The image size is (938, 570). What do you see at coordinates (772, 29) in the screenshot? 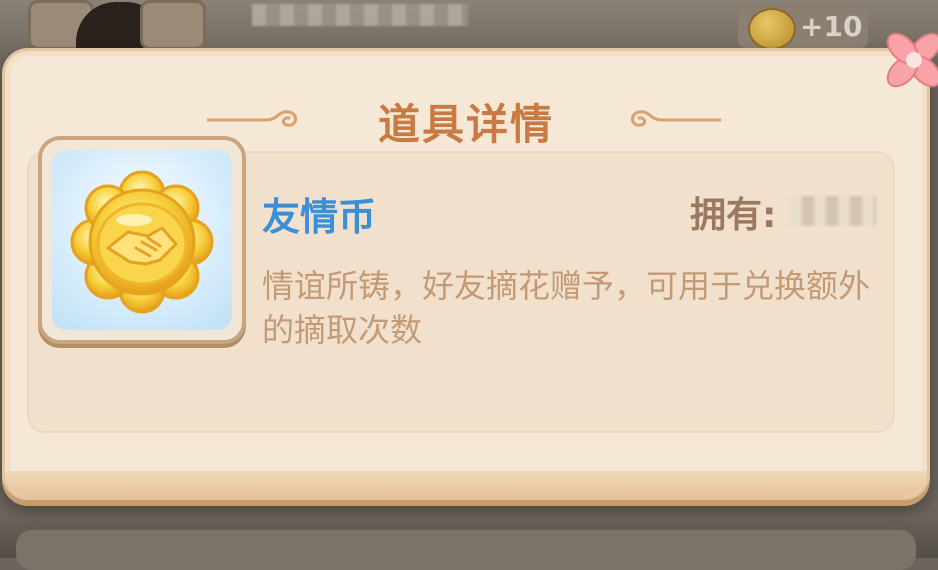
I see `honeycomb-coin-icon` at bounding box center [772, 29].